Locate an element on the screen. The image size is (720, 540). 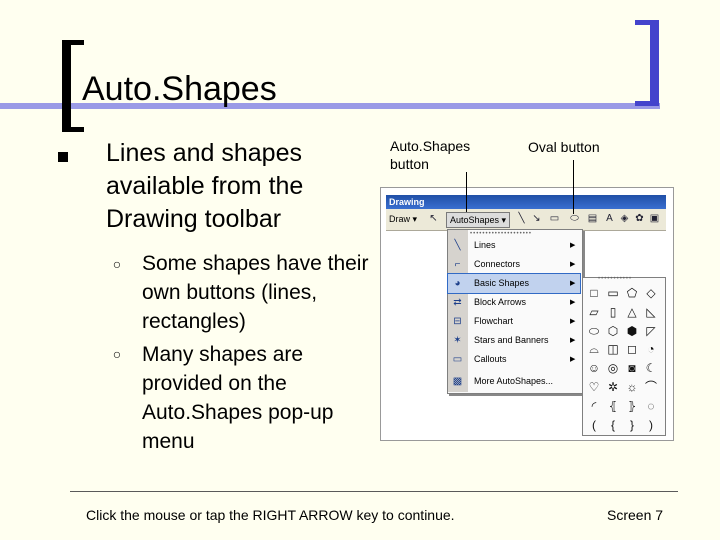
shape-option-icon: ⬢ is located at coordinates (632, 331).